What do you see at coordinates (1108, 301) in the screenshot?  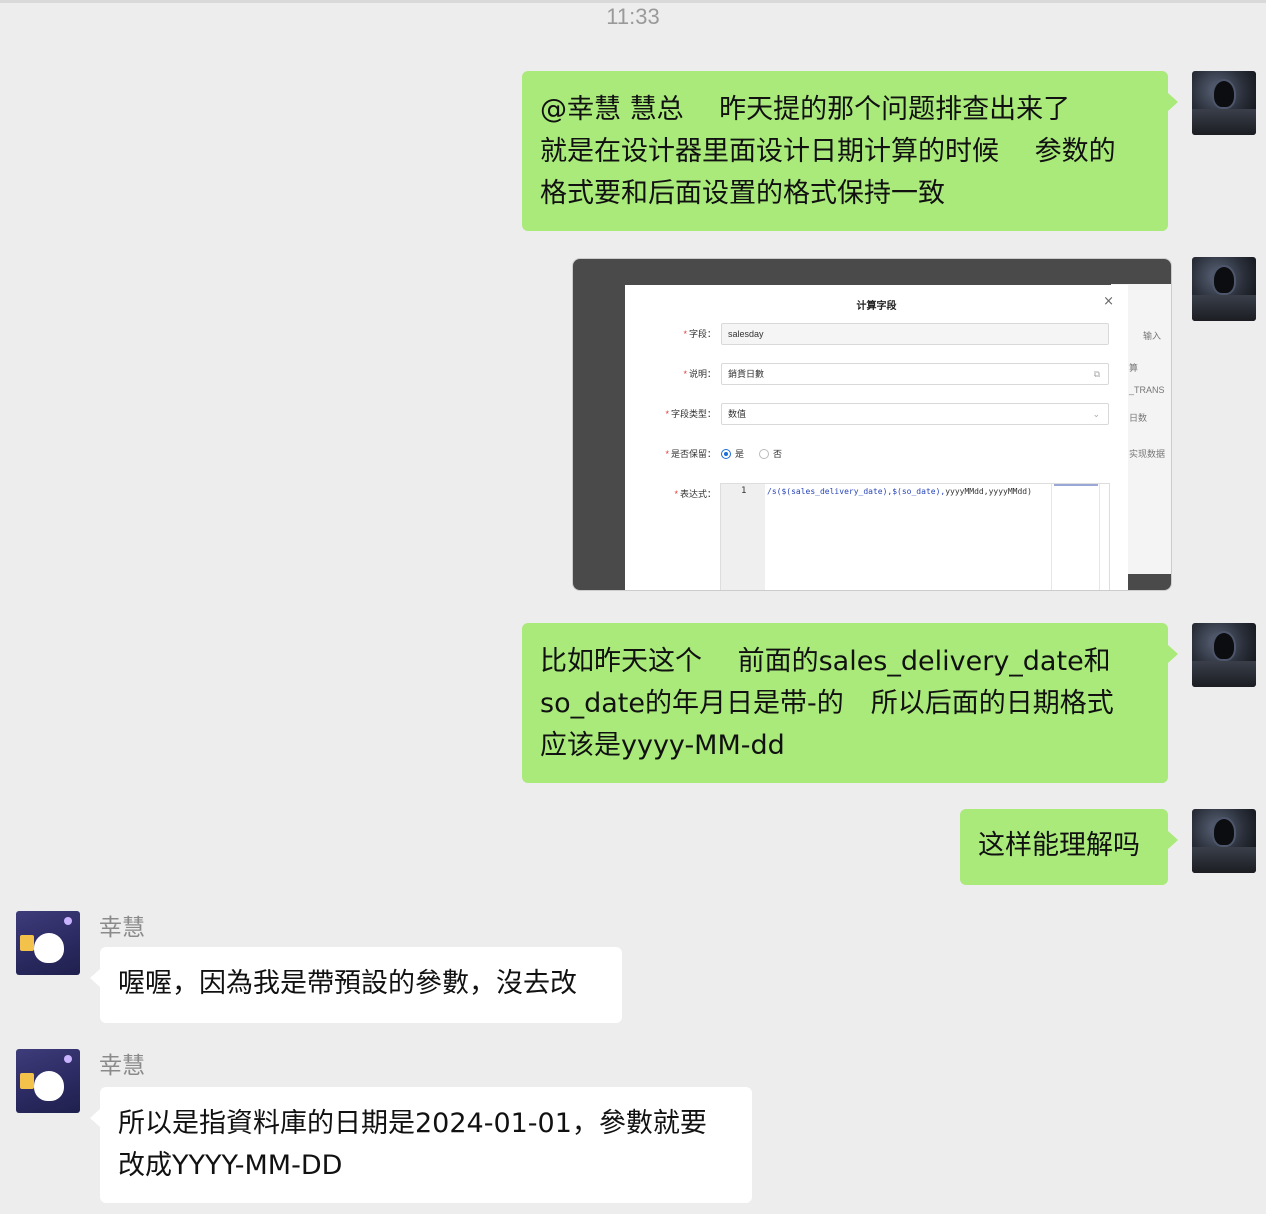 I see `close-icon: ×` at bounding box center [1108, 301].